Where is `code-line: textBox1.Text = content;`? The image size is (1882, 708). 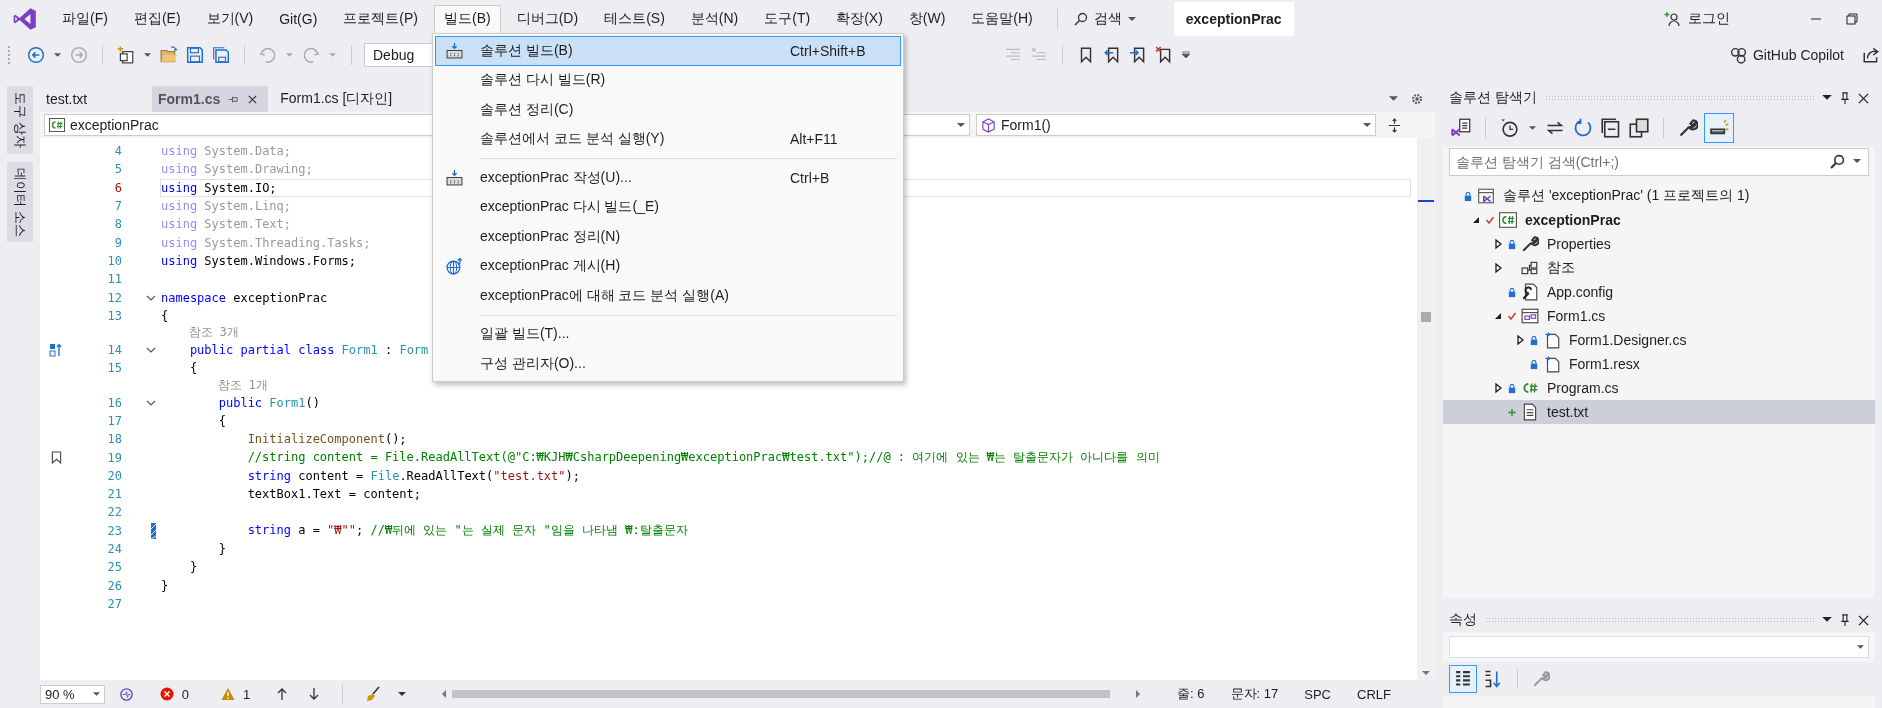
code-line: textBox1.Text = content; is located at coordinates (334, 494).